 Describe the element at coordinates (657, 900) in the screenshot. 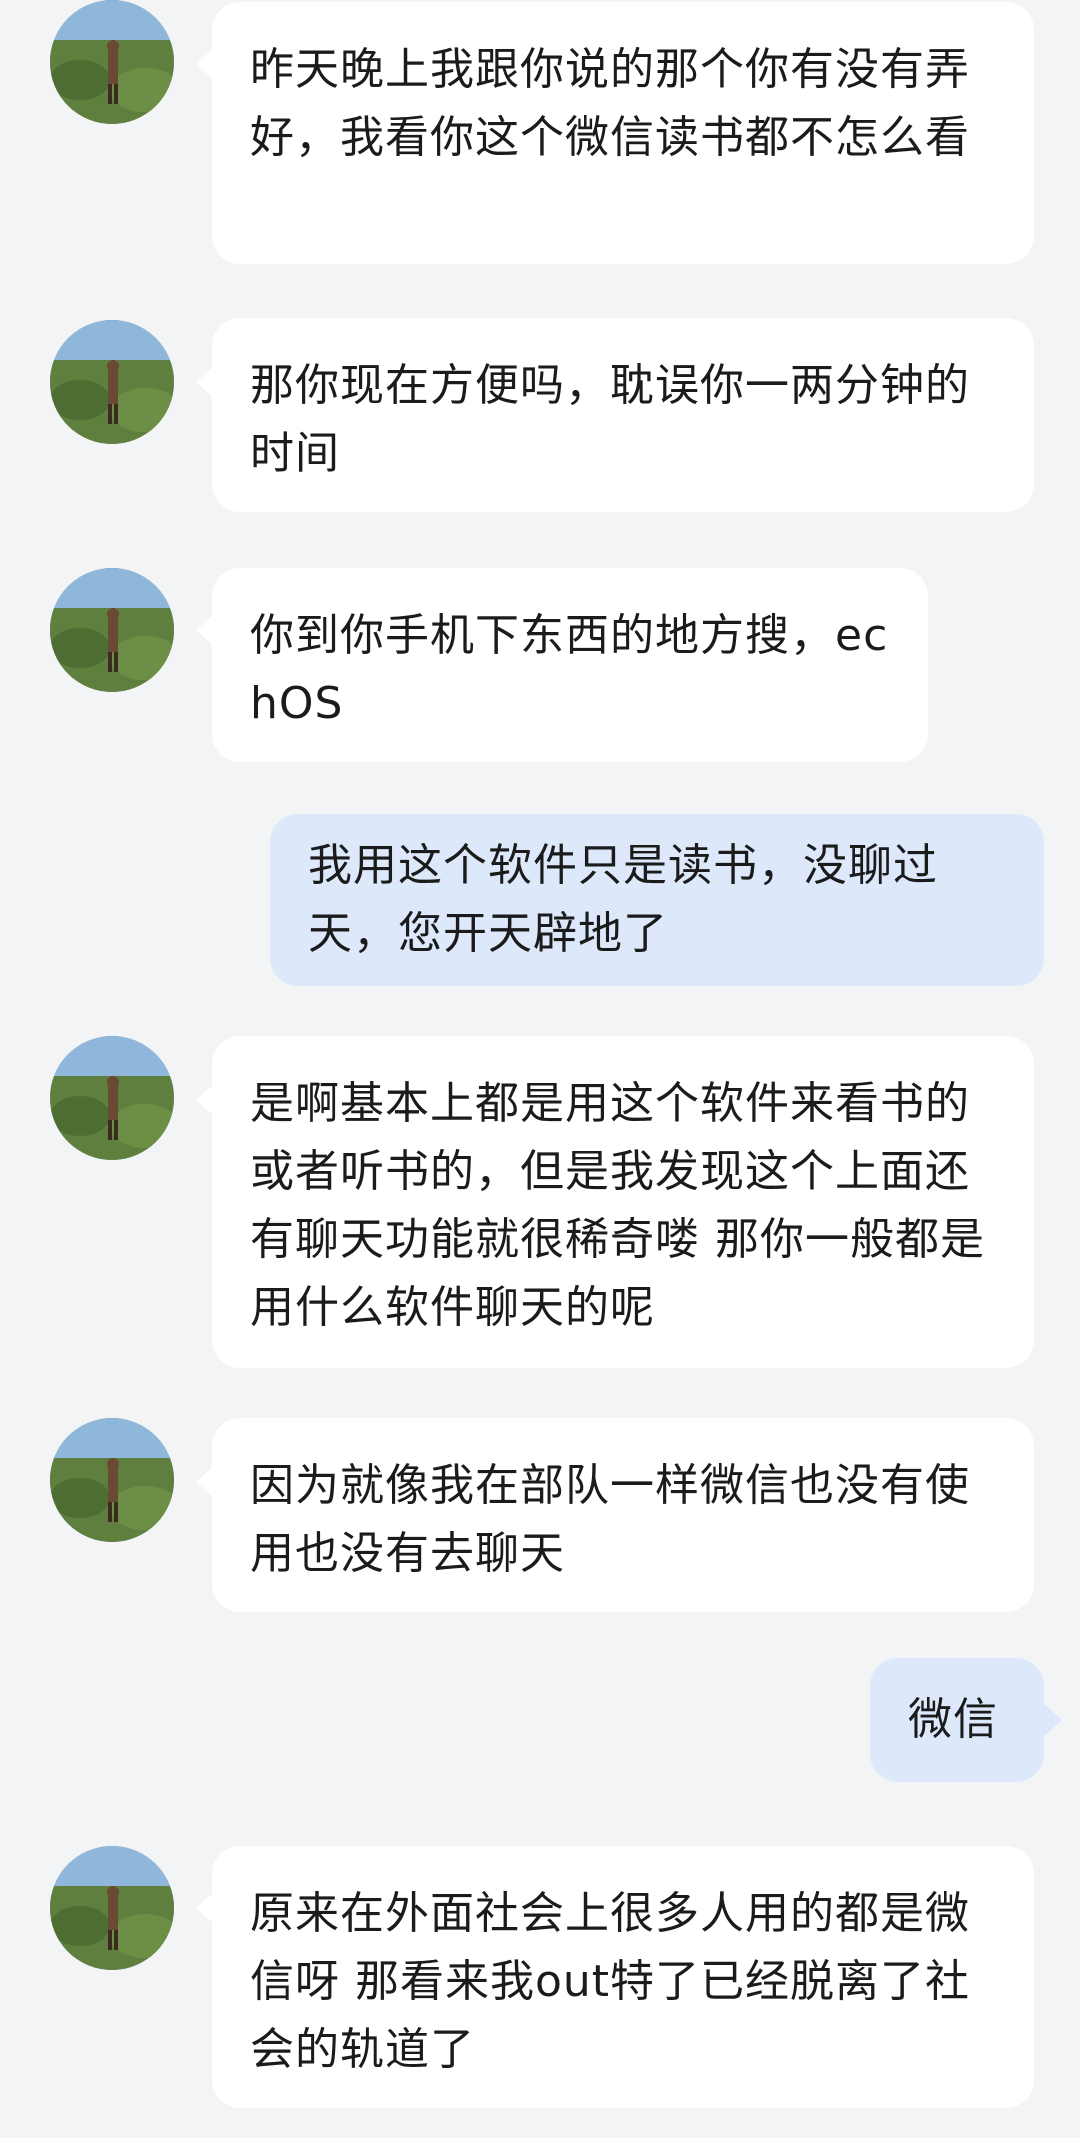

I see `message-bubble-outgoing: 我用这个软件只是读书，没聊过天，您开天辟地了` at that location.